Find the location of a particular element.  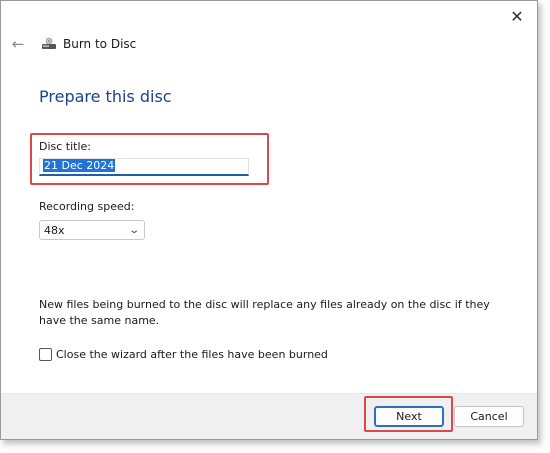

page-heading: Prepare this disc is located at coordinates (105, 96).